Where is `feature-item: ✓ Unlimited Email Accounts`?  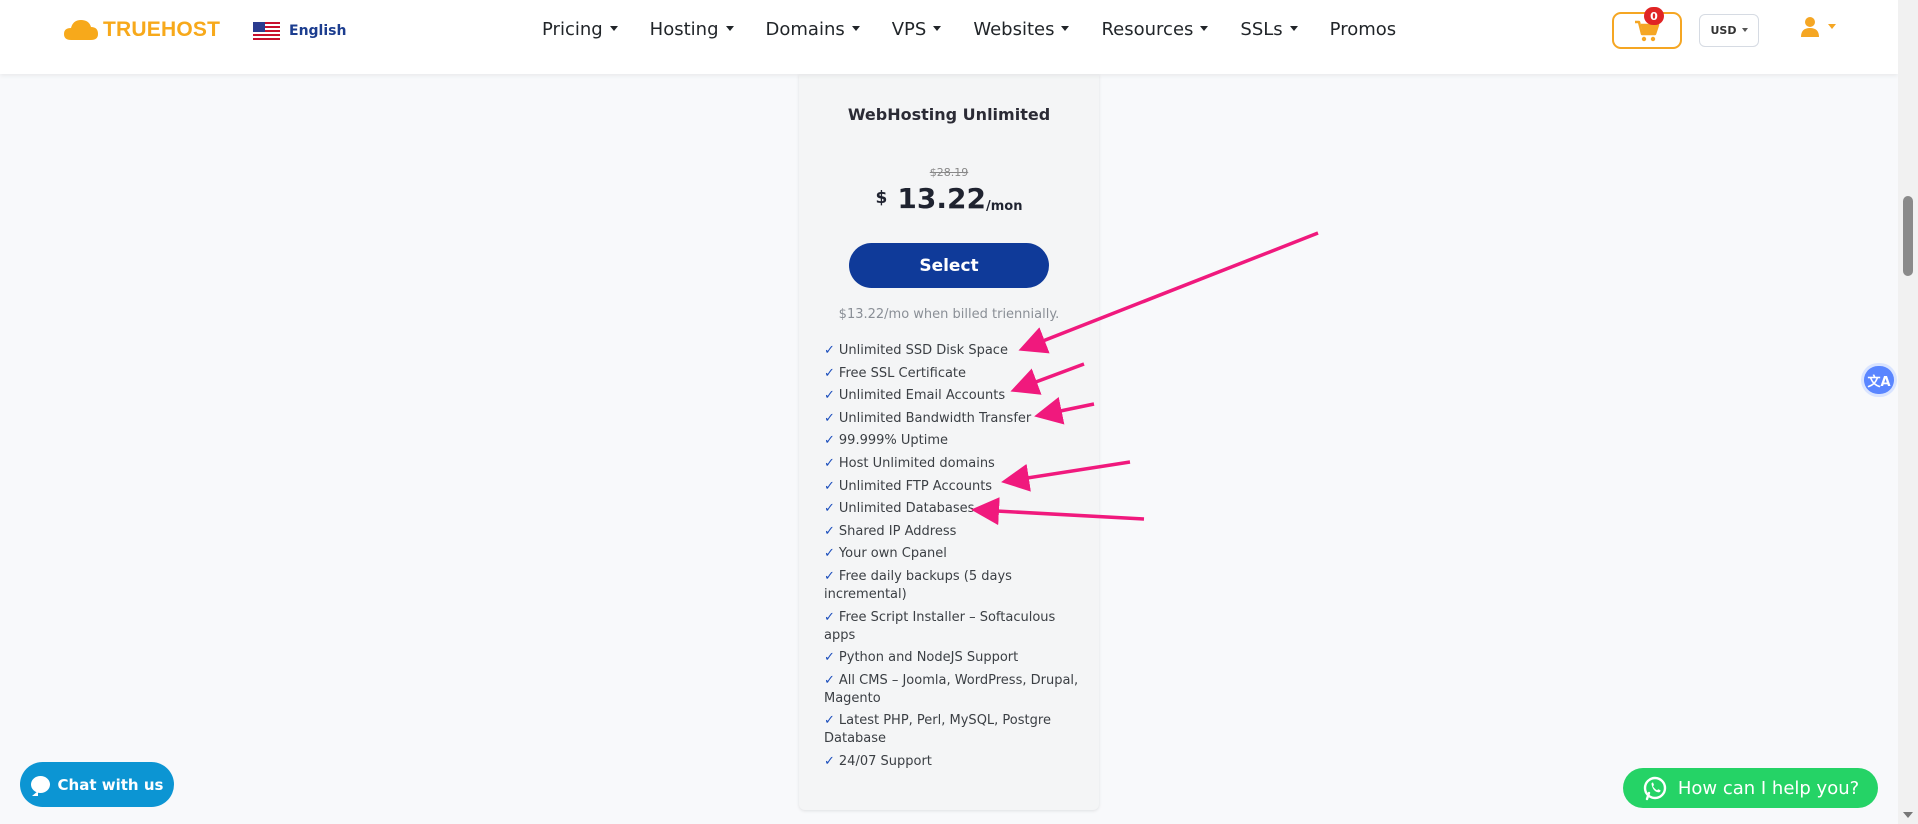
feature-item: ✓ Unlimited Email Accounts is located at coordinates (955, 396).